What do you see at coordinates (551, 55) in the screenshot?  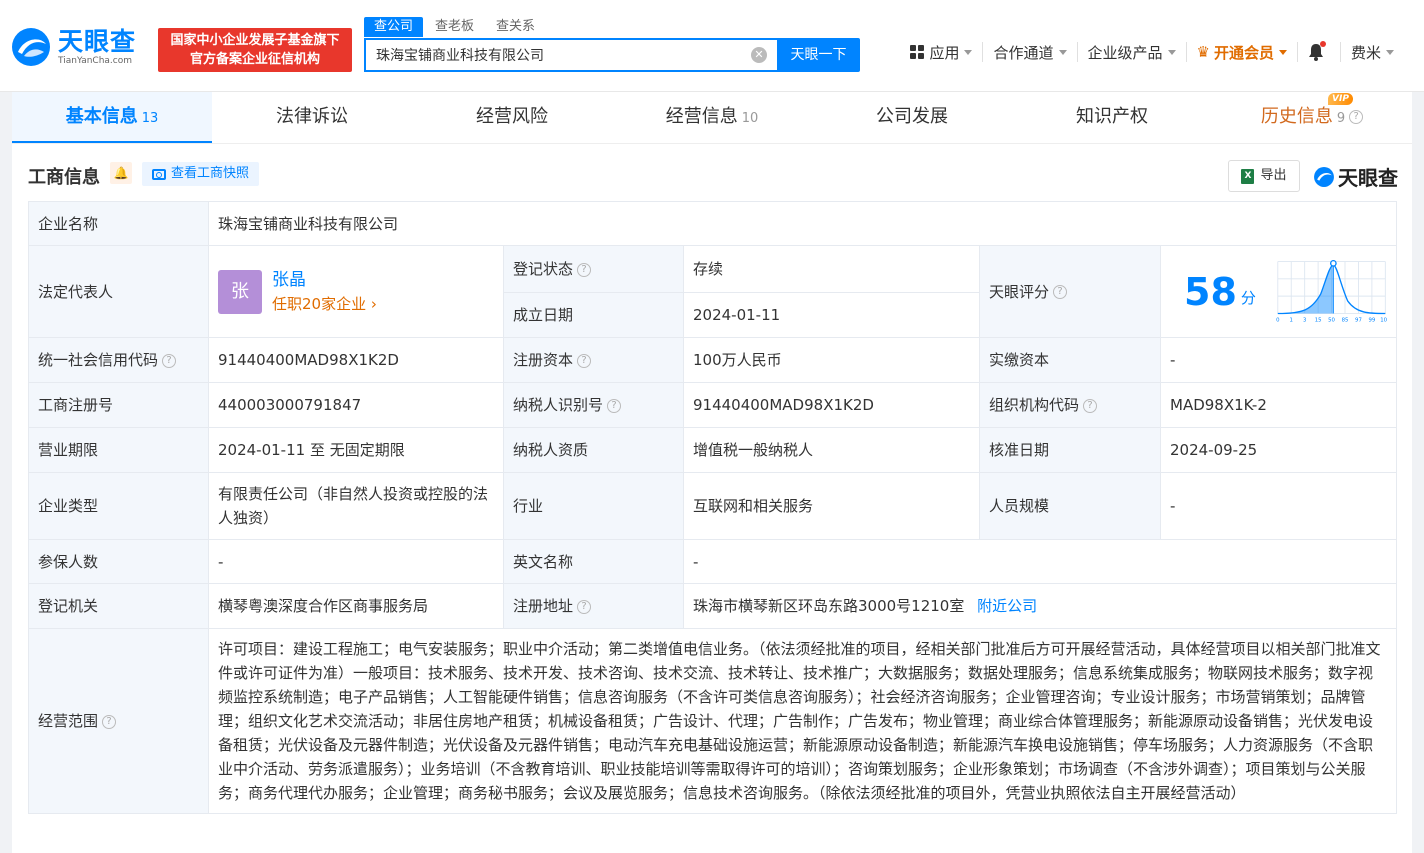 I see `search-input` at bounding box center [551, 55].